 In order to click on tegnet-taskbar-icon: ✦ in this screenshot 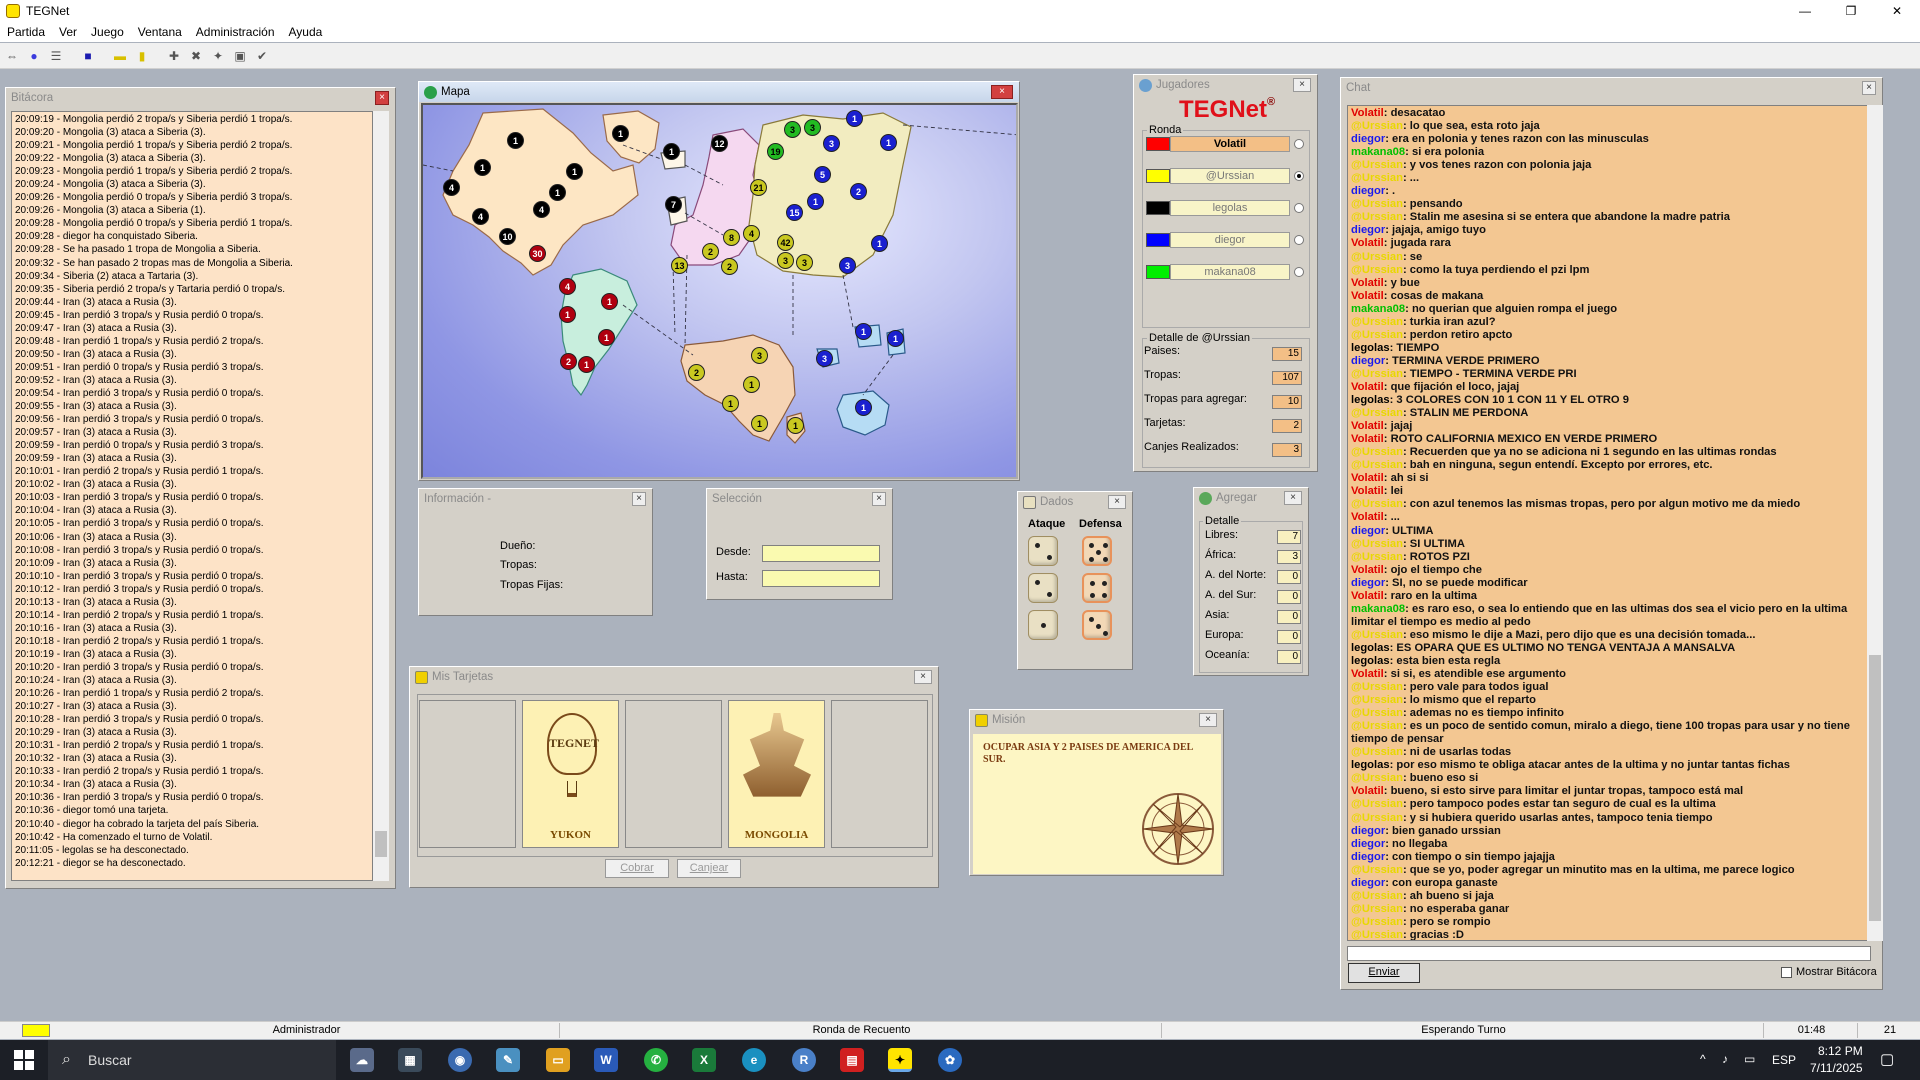, I will do `click(900, 1060)`.